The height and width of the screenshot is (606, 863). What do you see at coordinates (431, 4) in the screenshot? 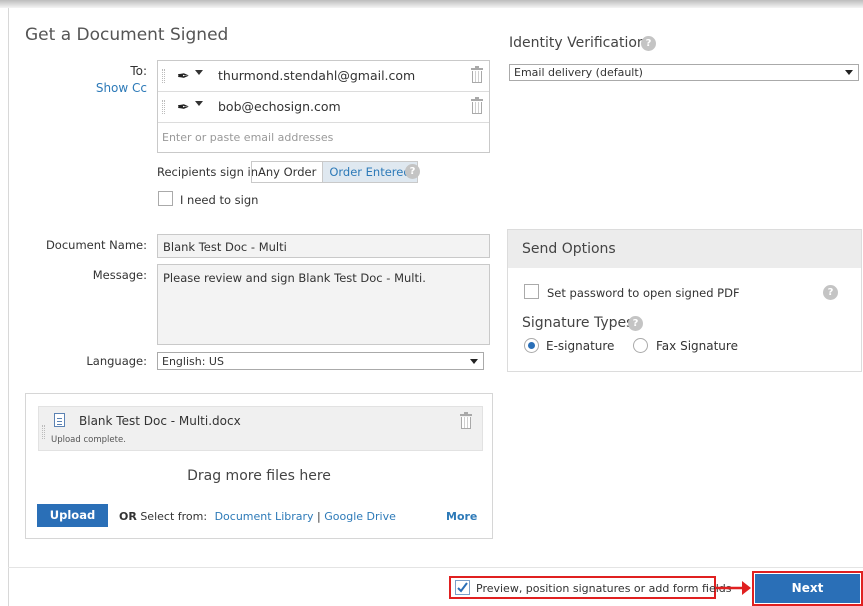
I see `window-top-shadow` at bounding box center [431, 4].